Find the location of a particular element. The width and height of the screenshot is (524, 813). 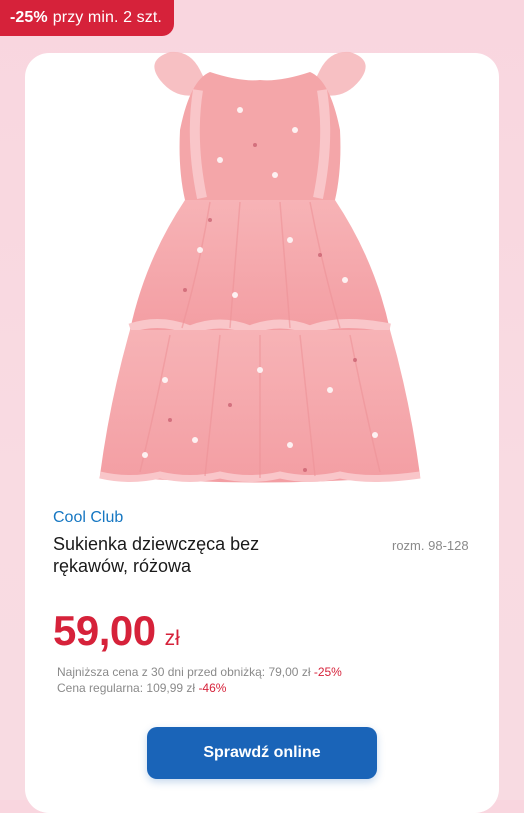

lowest-price-discount: -25% is located at coordinates (327, 672).